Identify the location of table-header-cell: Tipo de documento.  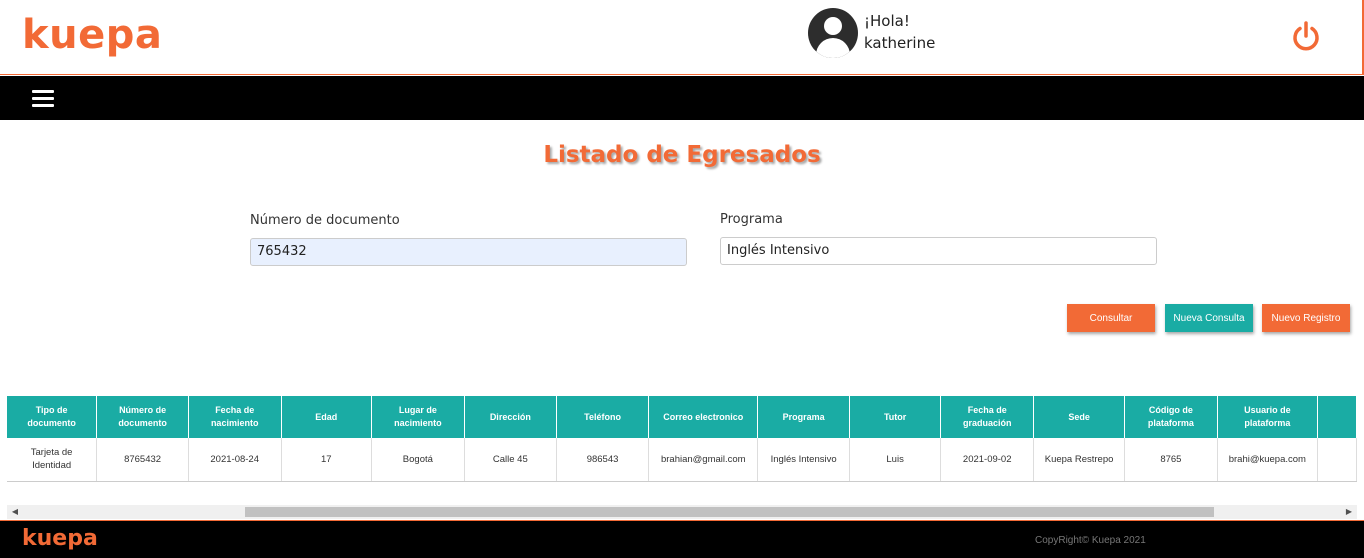
(52, 417).